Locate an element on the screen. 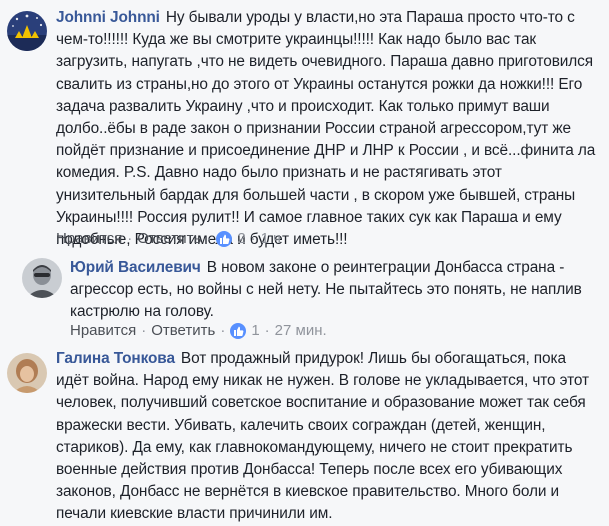 This screenshot has height=526, width=609. reaction-count: 2 is located at coordinates (241, 238).